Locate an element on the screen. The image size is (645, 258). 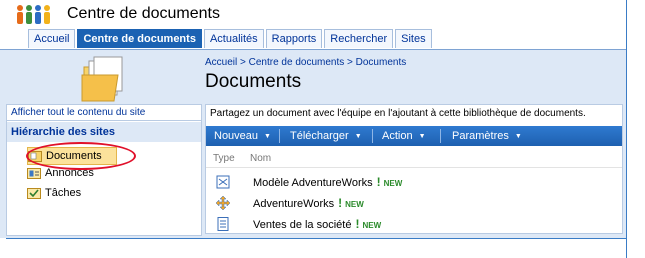
report-icon is located at coordinates (223, 224).